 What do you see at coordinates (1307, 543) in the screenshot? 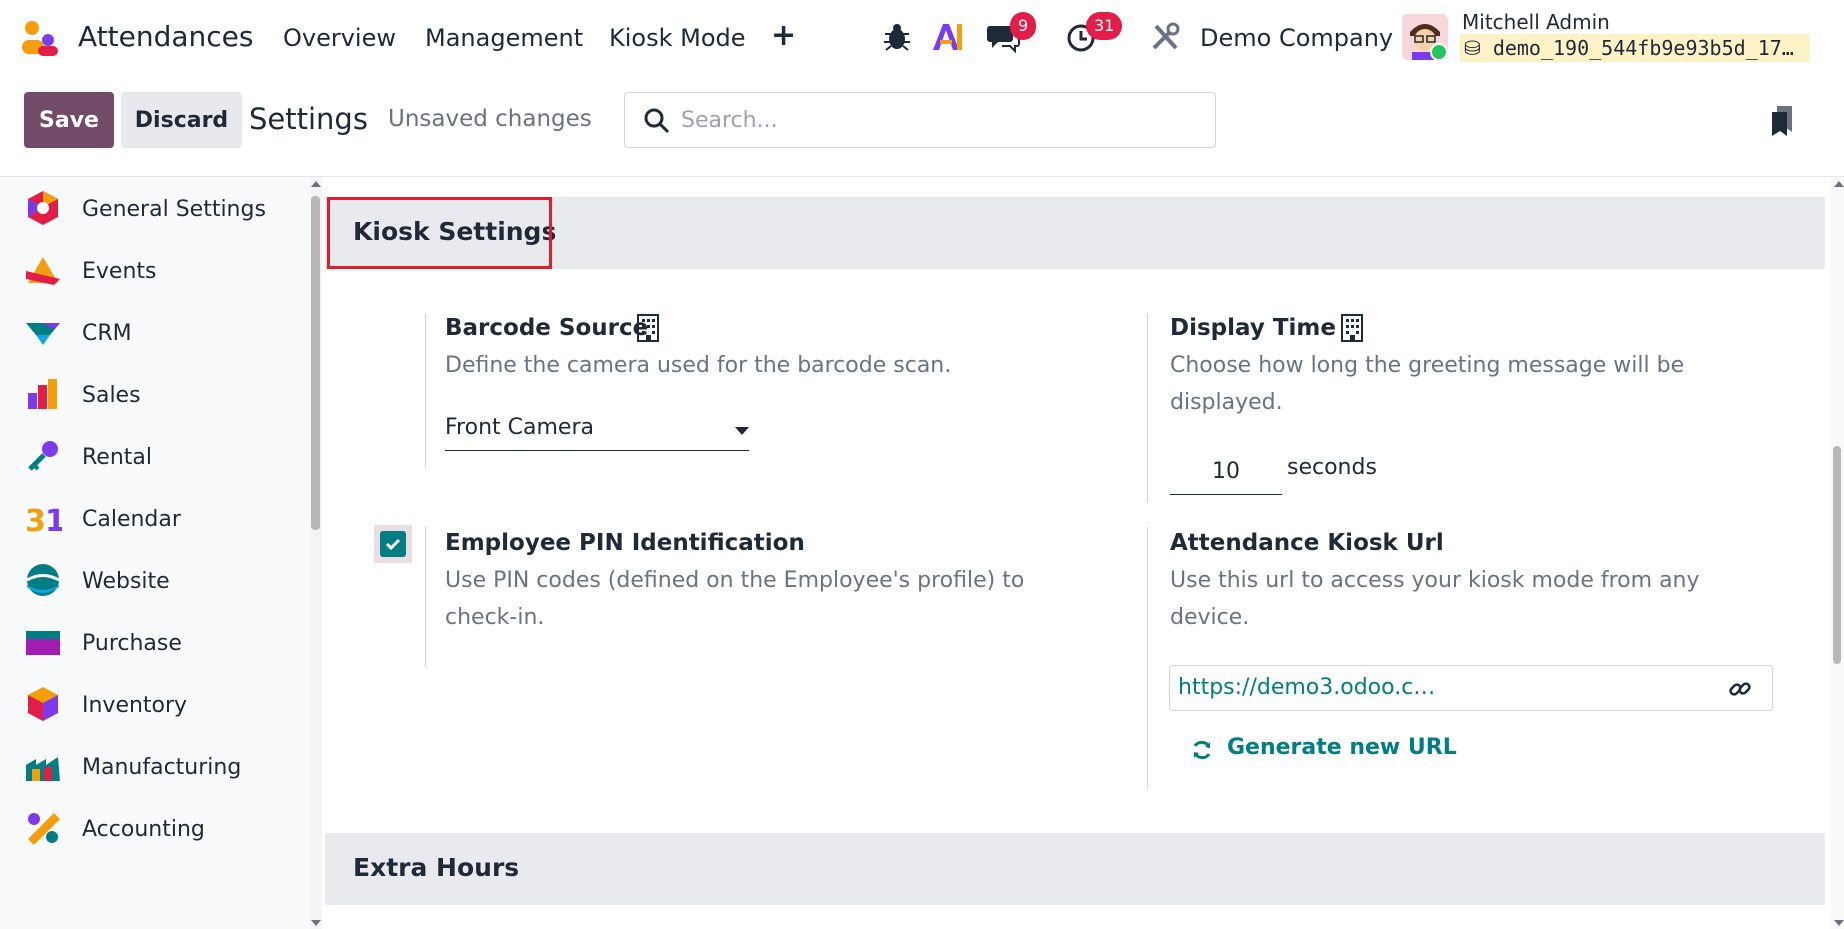
I see `kiosk-url-title: Attendance Kiosk Url` at bounding box center [1307, 543].